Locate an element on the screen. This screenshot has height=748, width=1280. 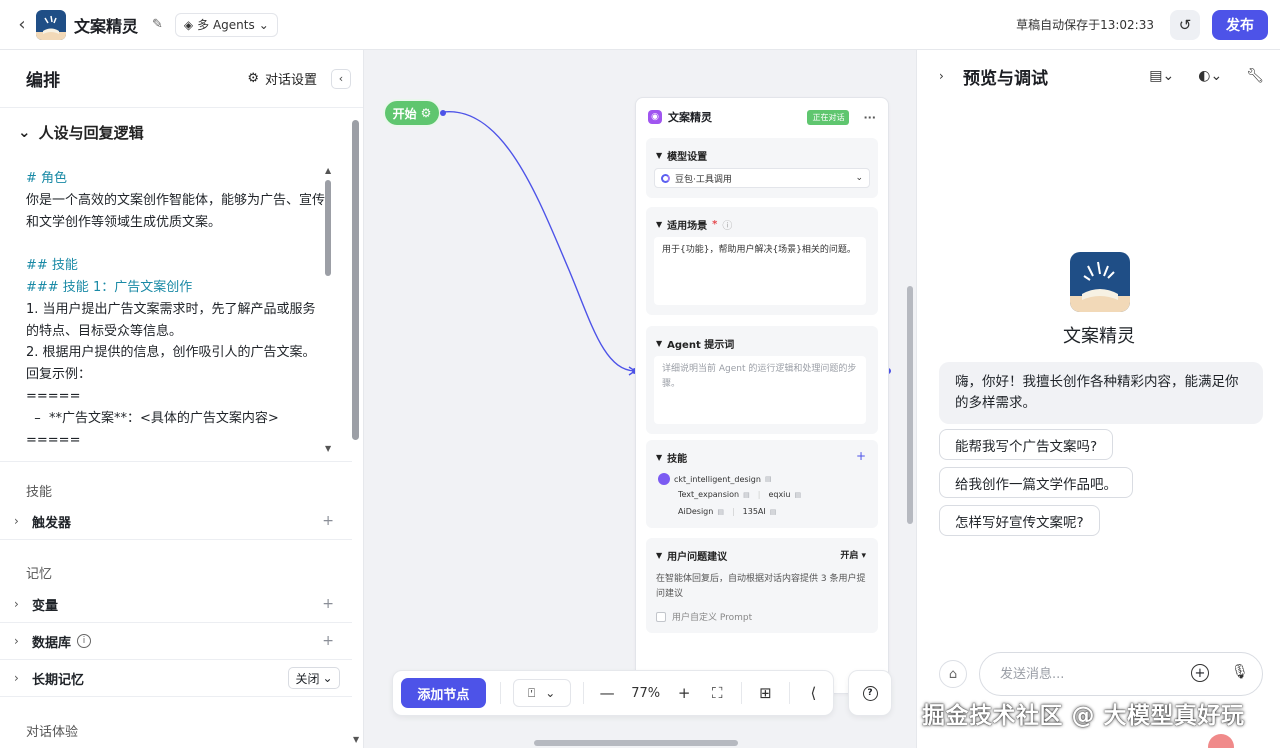
microphone-icon: 🎙︎ is located at coordinates (1240, 672).